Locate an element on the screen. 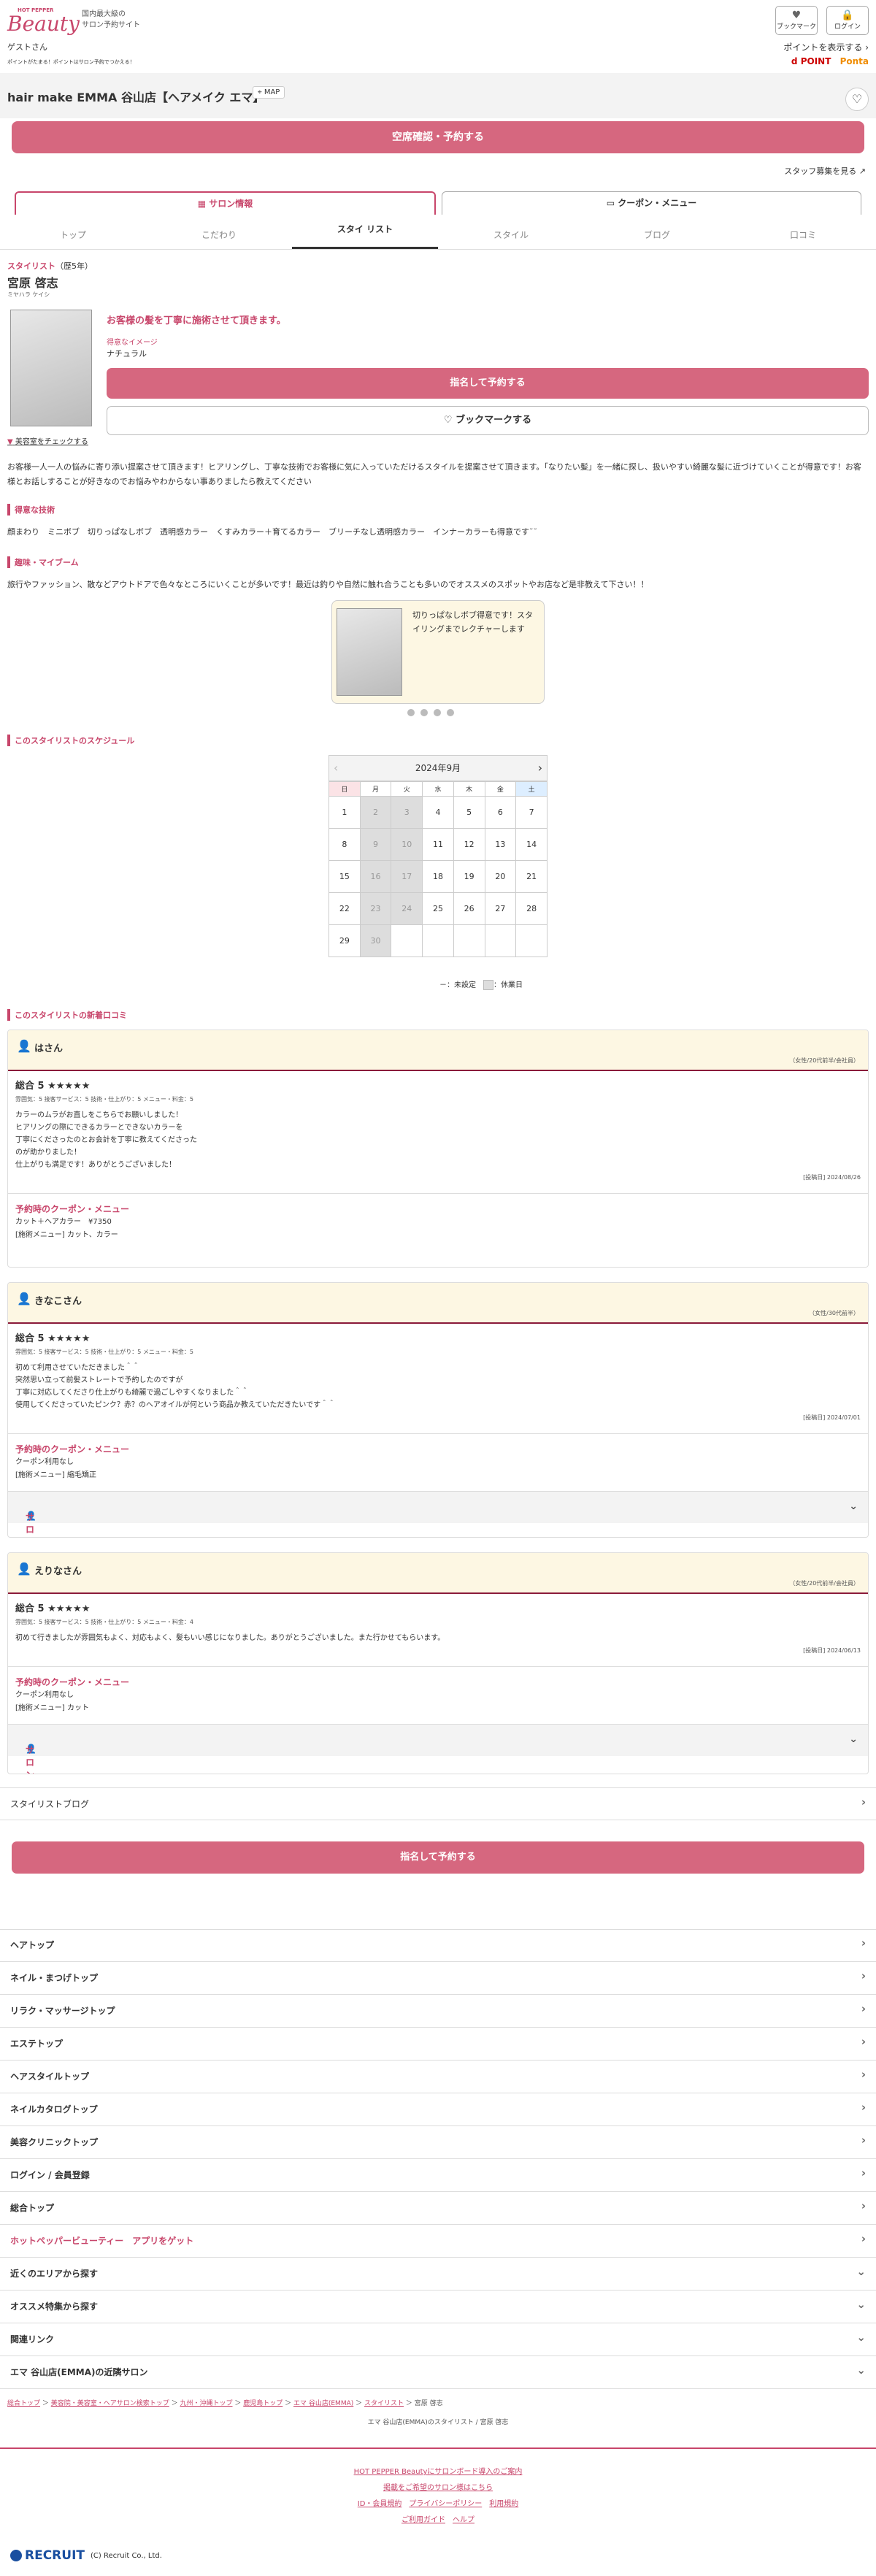 The image size is (876, 2576). main-tabs: ▦ サロン情報 ▭ クーポン・メニュー is located at coordinates (438, 203).